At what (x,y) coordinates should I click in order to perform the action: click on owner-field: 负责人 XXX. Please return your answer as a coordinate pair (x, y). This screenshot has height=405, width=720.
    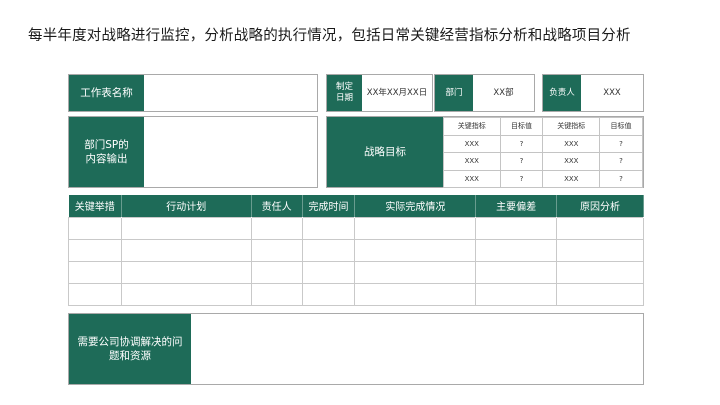
    Looking at the image, I should click on (593, 93).